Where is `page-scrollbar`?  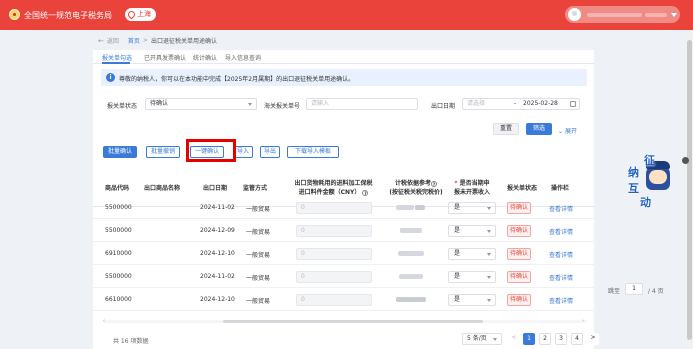 page-scrollbar is located at coordinates (689, 189).